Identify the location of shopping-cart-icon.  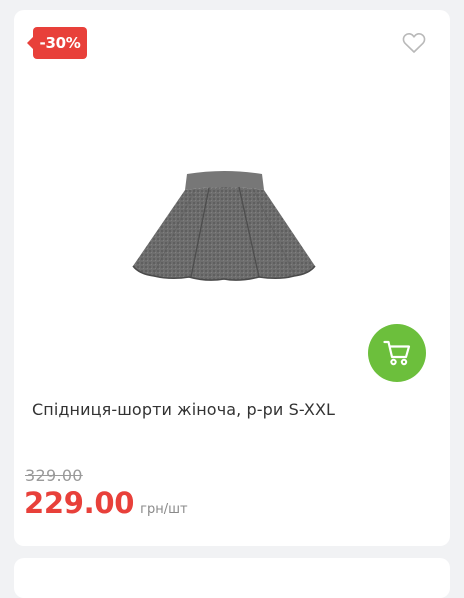
(397, 353).